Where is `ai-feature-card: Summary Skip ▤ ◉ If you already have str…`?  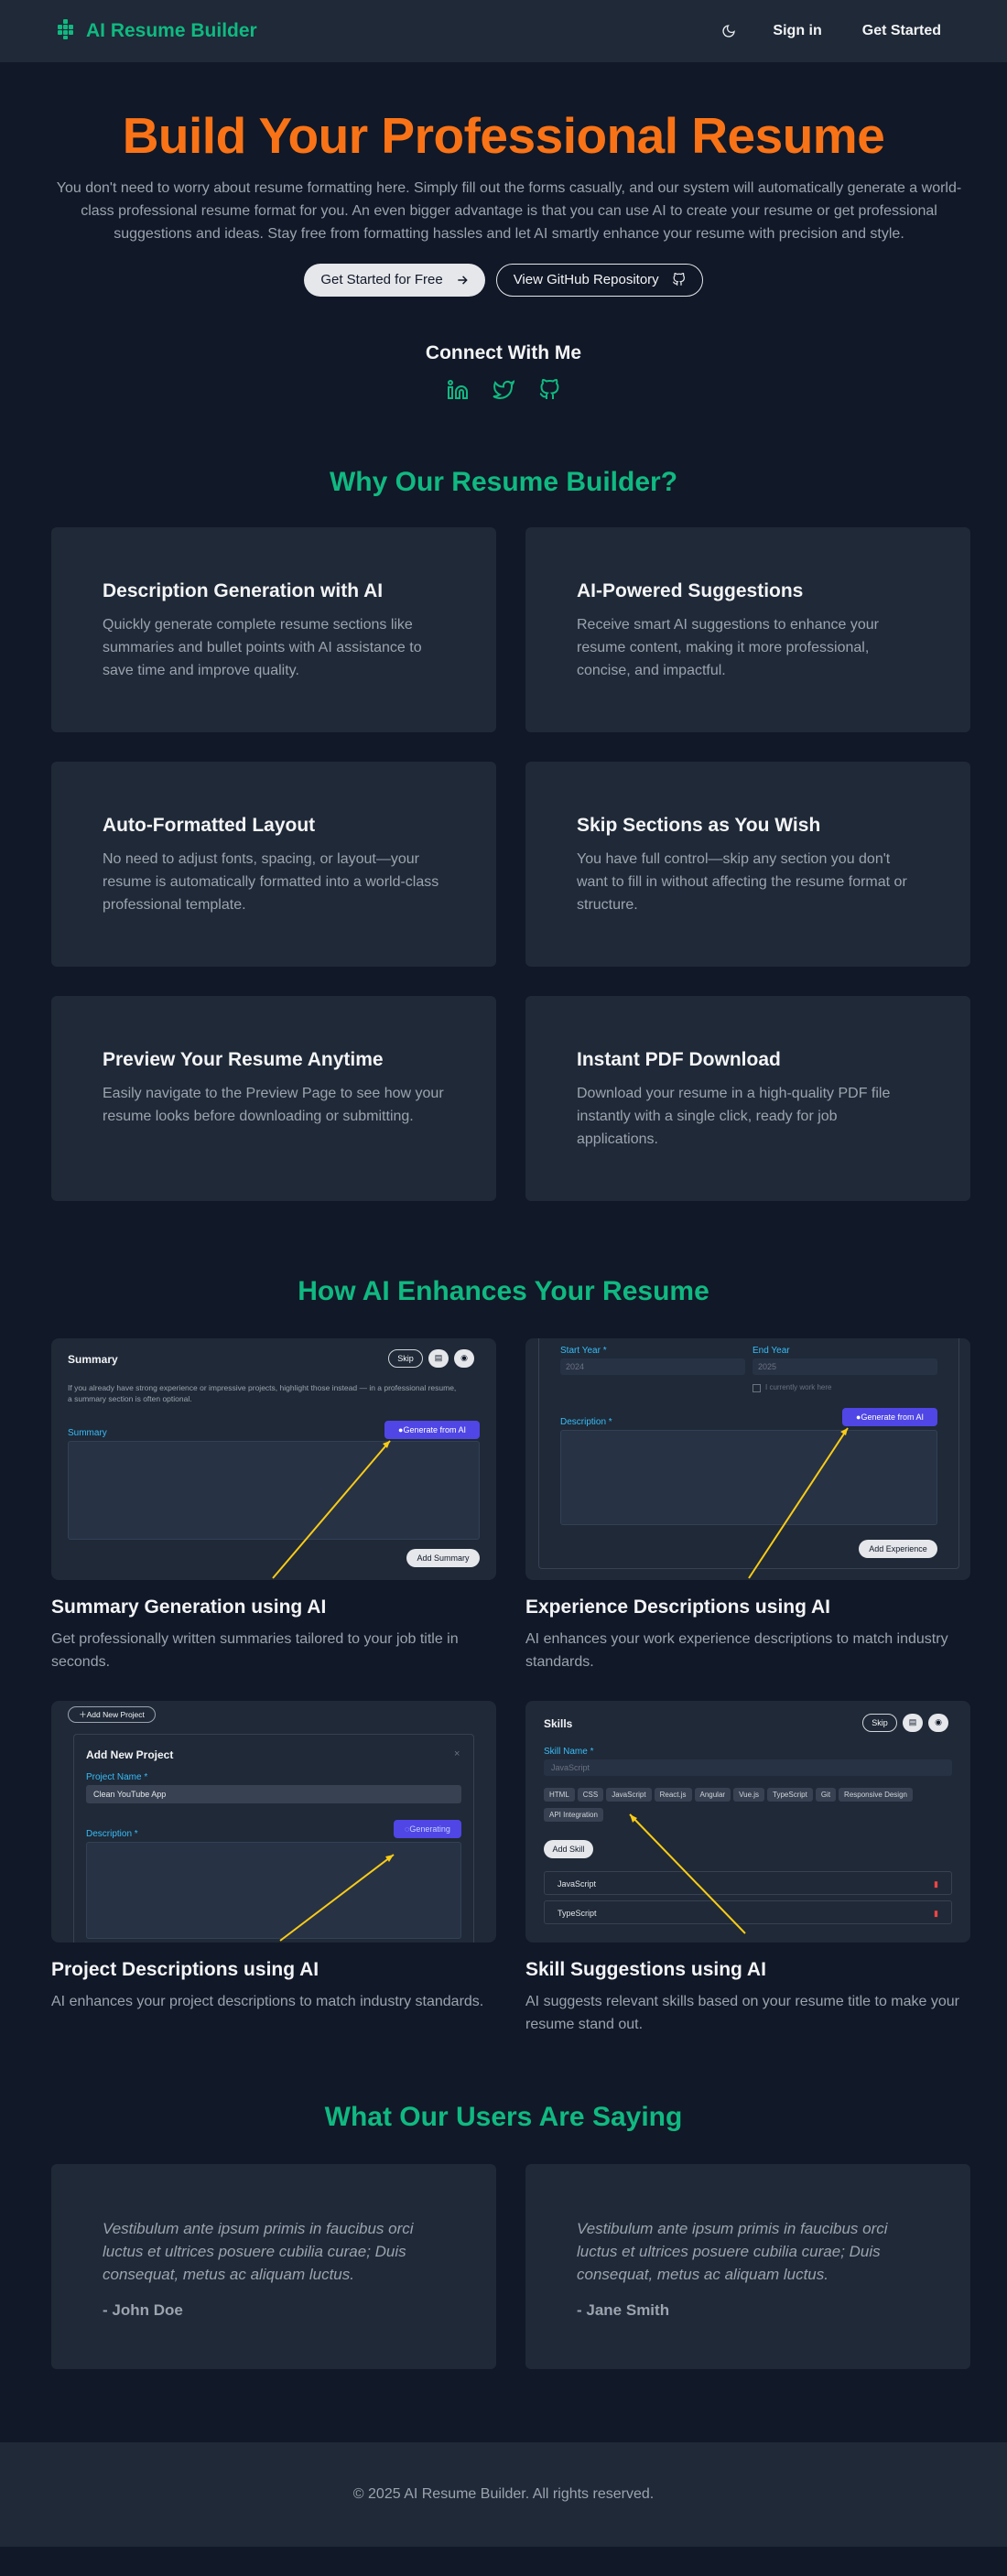
ai-feature-card: Summary Skip ▤ ◉ If you already have str… is located at coordinates (273, 1505).